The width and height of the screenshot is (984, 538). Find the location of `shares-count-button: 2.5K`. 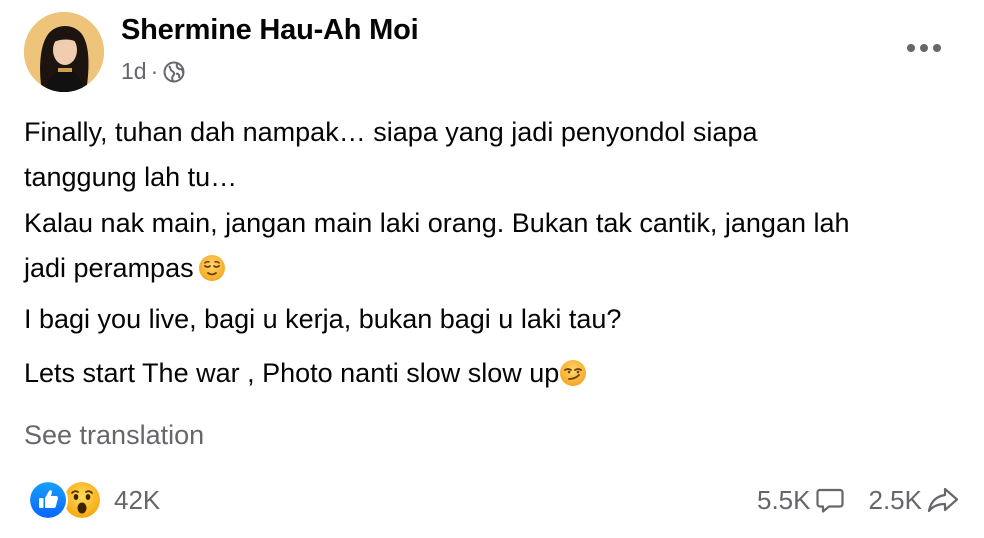

shares-count-button: 2.5K is located at coordinates (915, 500).